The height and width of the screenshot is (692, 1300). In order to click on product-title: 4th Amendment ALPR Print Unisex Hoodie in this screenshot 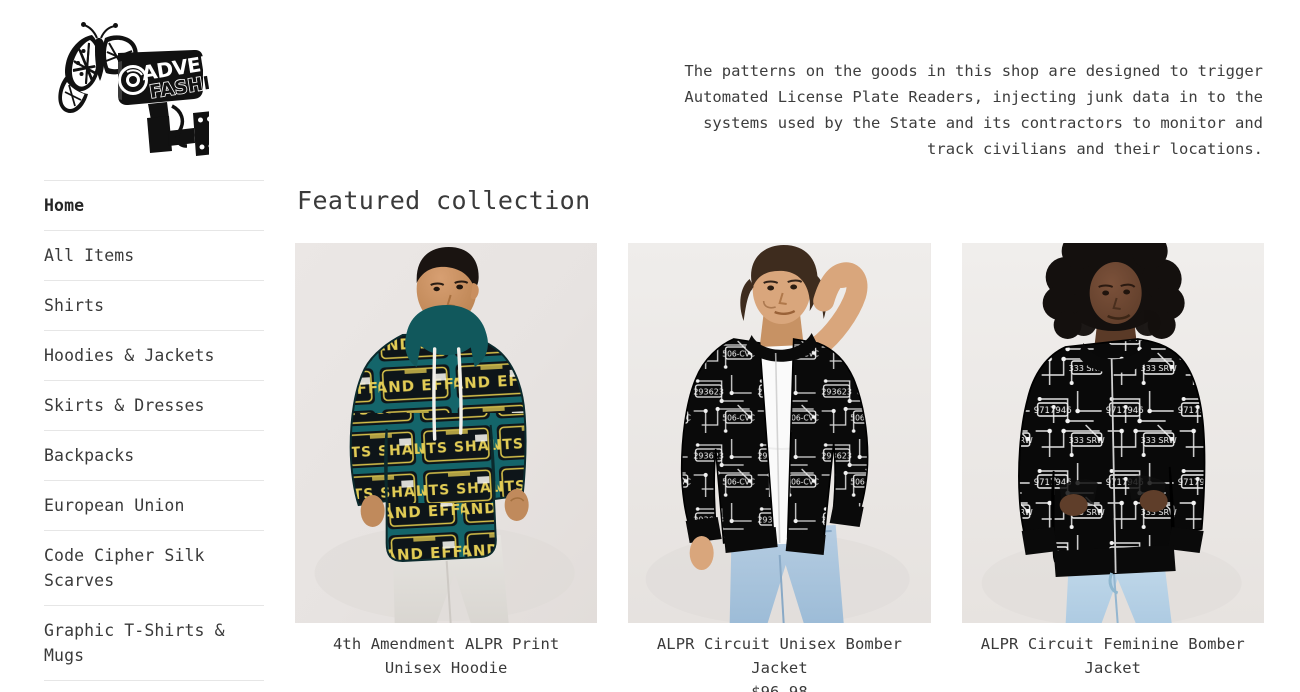, I will do `click(446, 656)`.